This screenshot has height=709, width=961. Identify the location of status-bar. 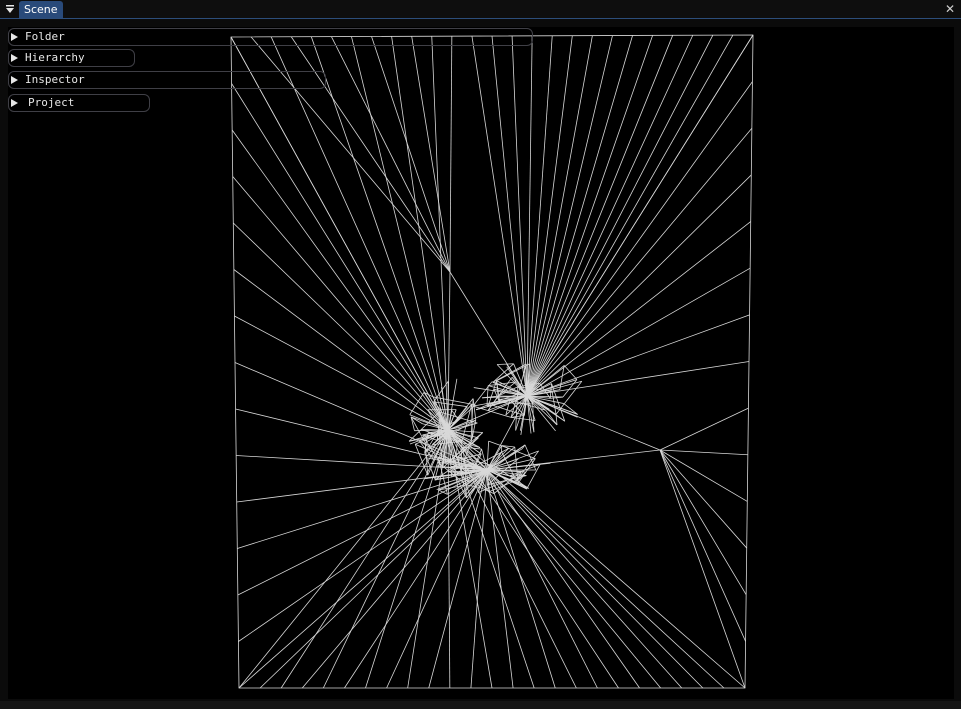
(480, 705).